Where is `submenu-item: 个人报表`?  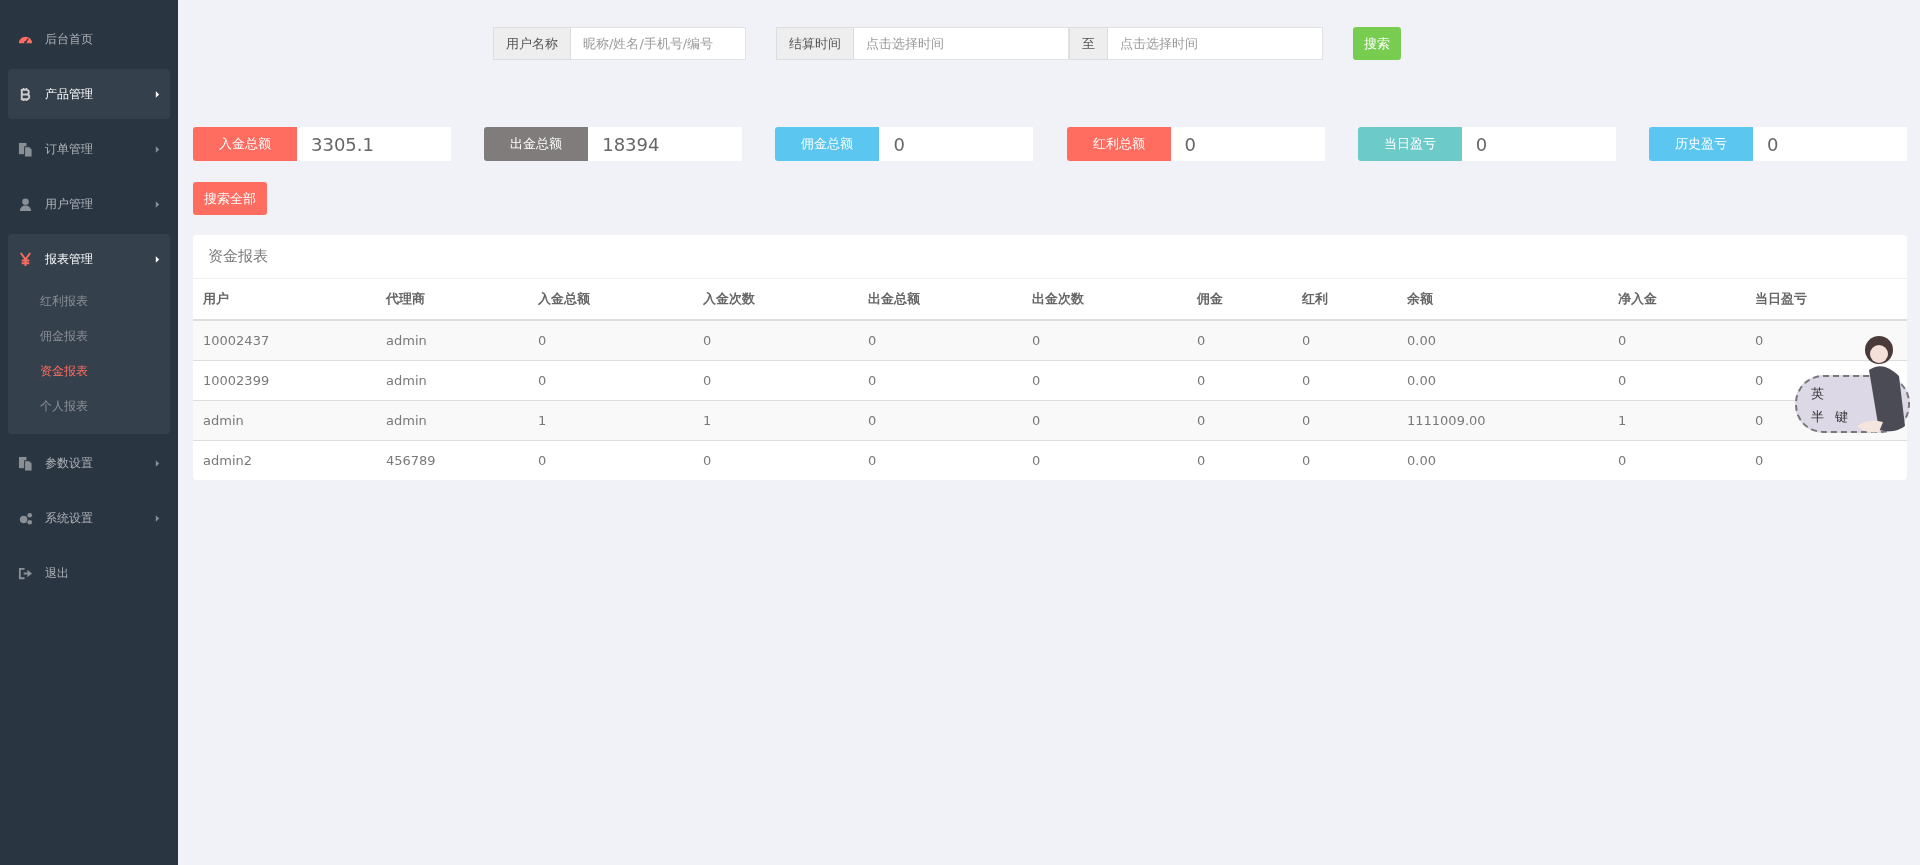 submenu-item: 个人报表 is located at coordinates (89, 406).